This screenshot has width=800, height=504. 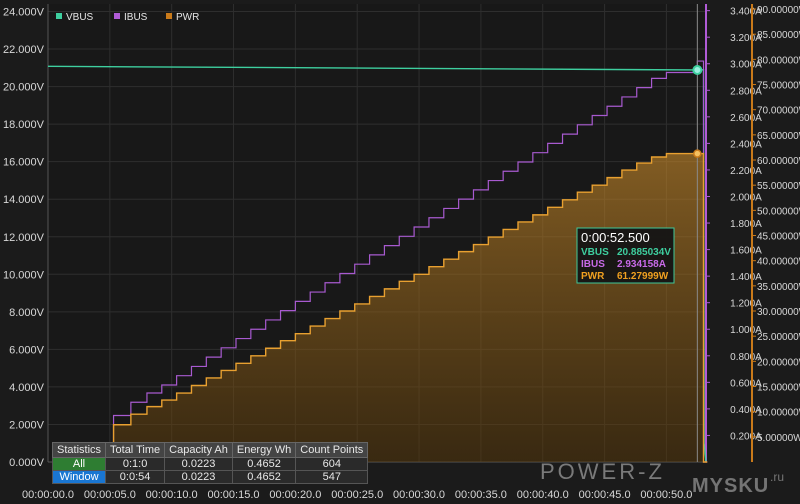 What do you see at coordinates (187, 17) in the screenshot?
I see `legend-label: PWR` at bounding box center [187, 17].